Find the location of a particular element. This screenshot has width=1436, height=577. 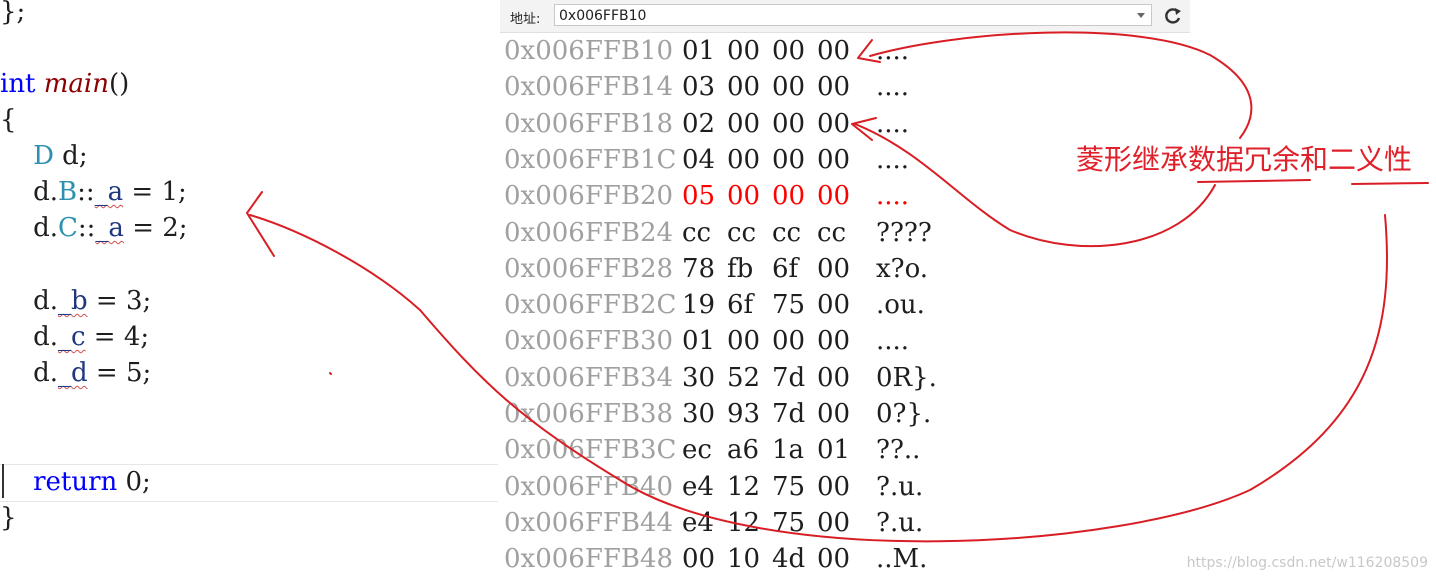

memory-address: 0x006FFB38 is located at coordinates (589, 414).